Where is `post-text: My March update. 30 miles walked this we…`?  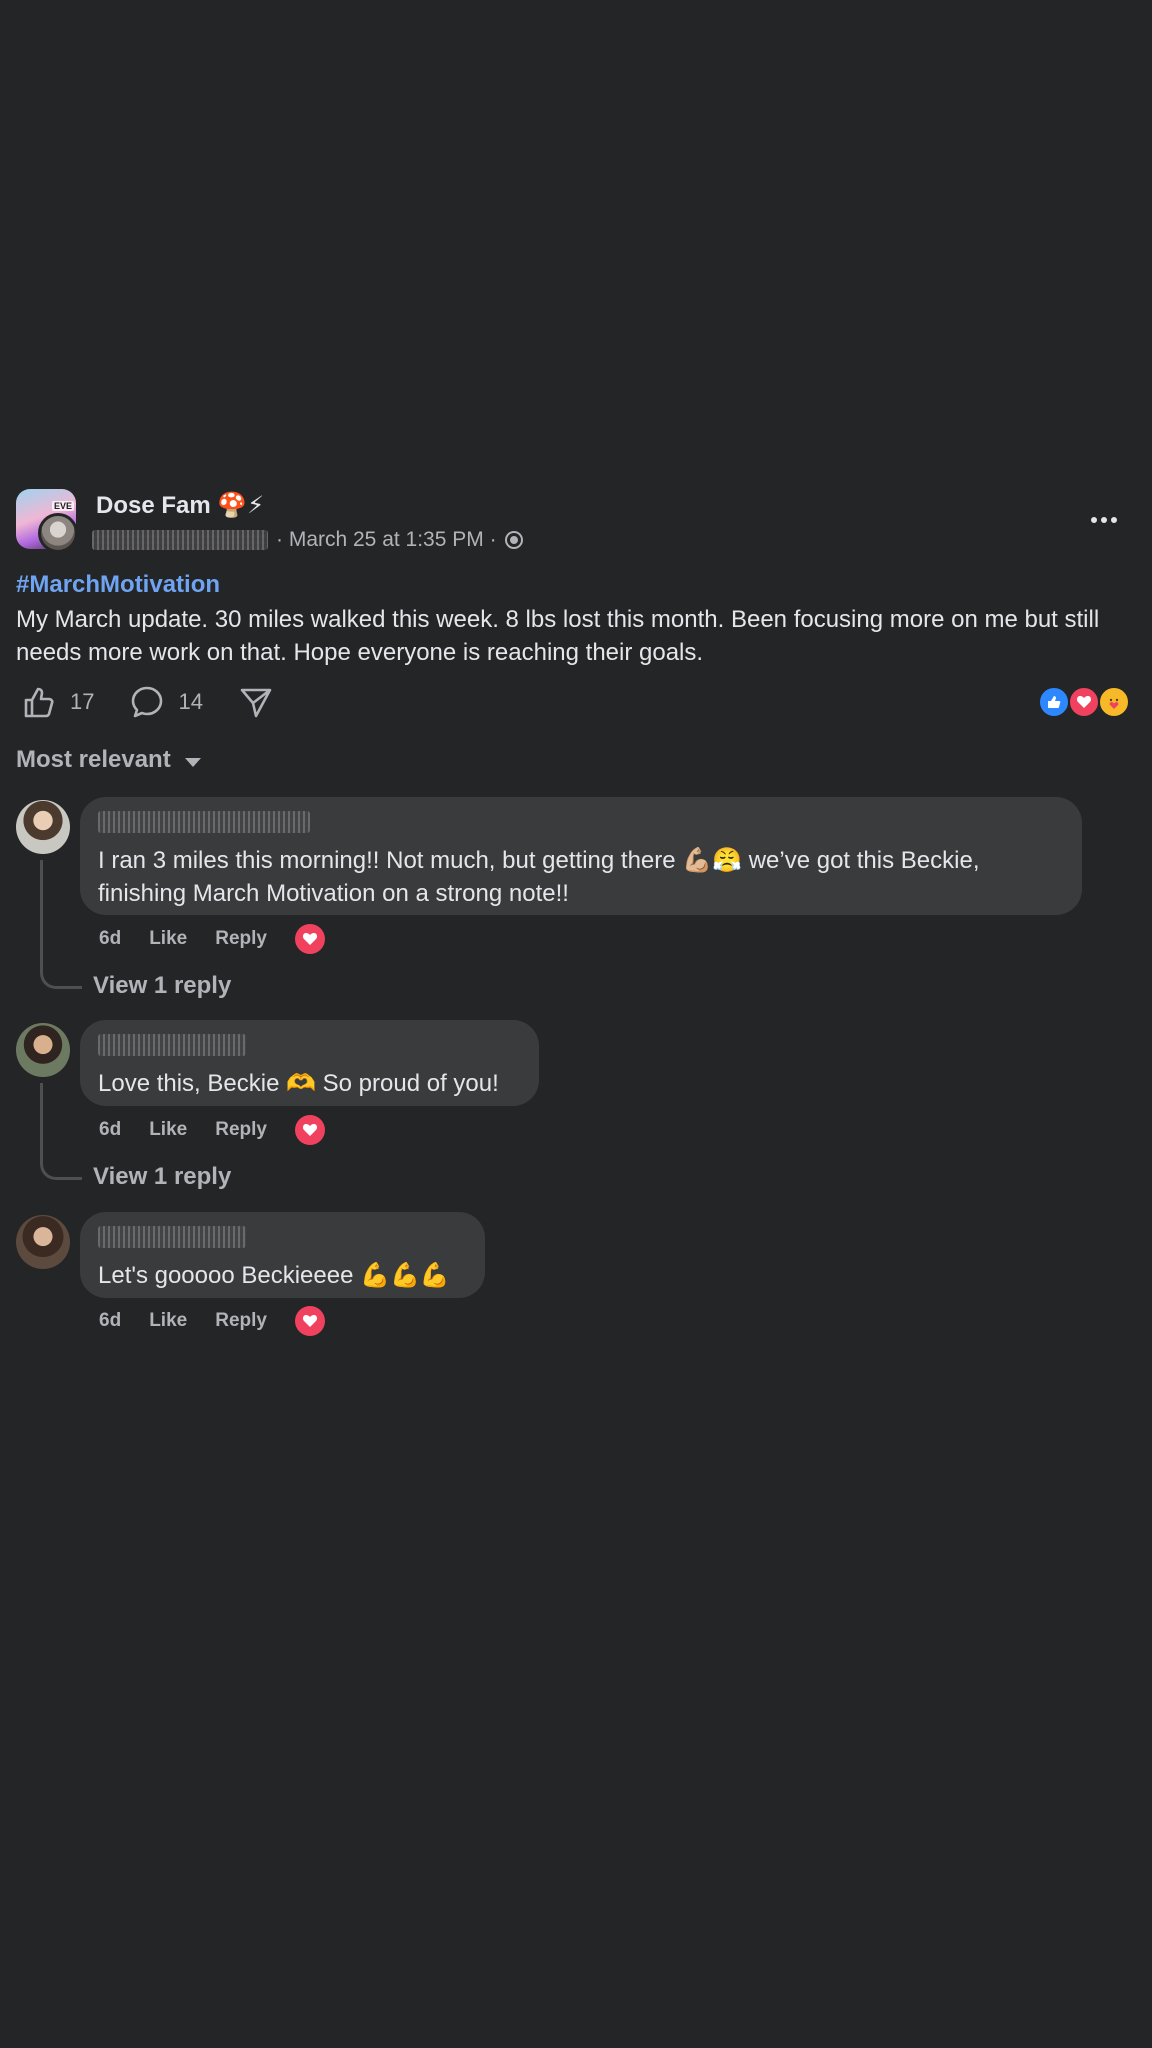
post-text: My March update. 30 miles walked this we… is located at coordinates (558, 636).